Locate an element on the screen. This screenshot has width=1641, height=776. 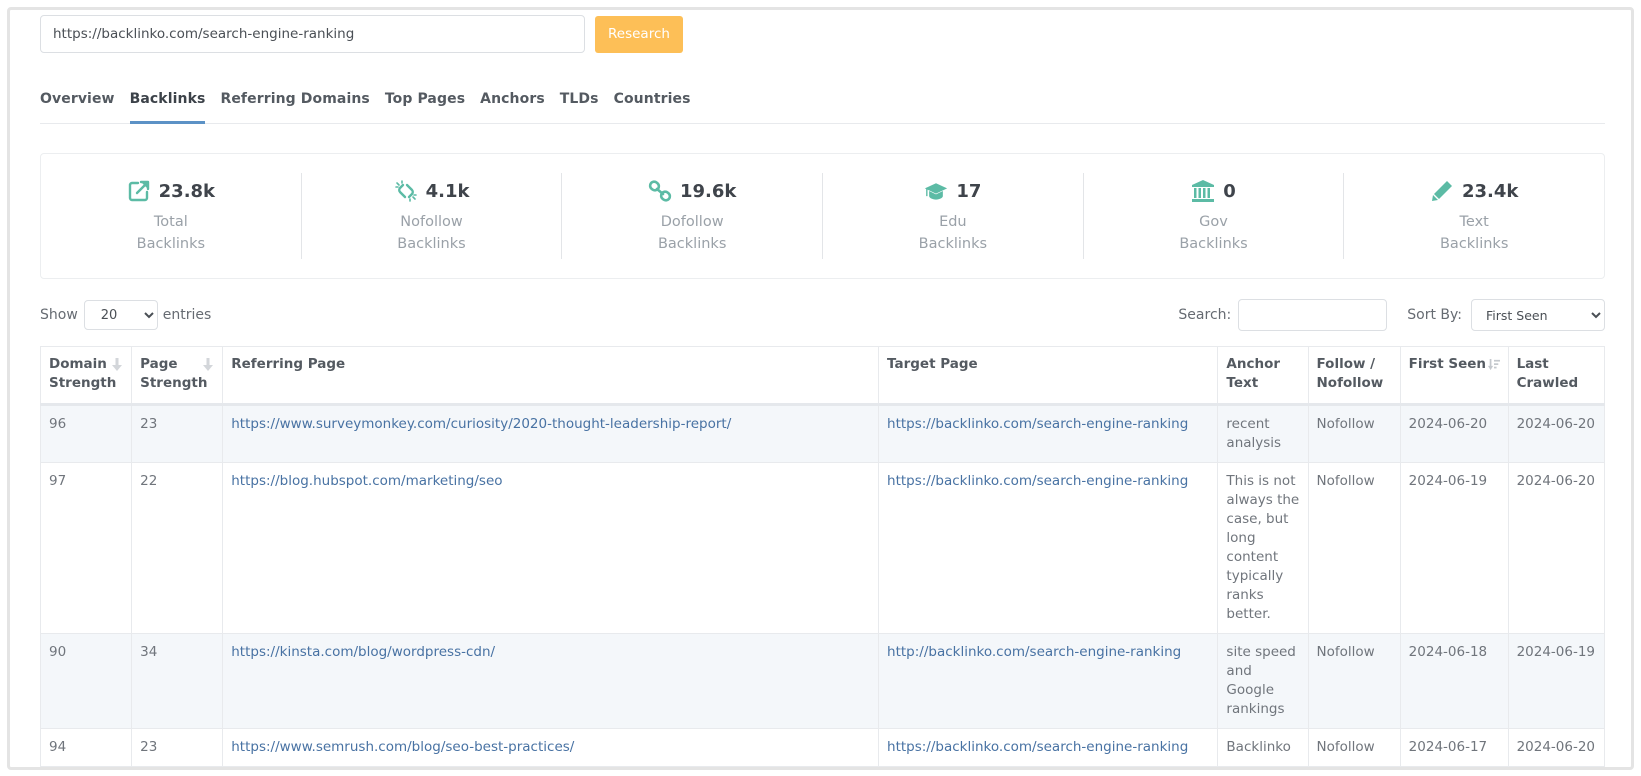
search-label: Search: is located at coordinates (1205, 315).